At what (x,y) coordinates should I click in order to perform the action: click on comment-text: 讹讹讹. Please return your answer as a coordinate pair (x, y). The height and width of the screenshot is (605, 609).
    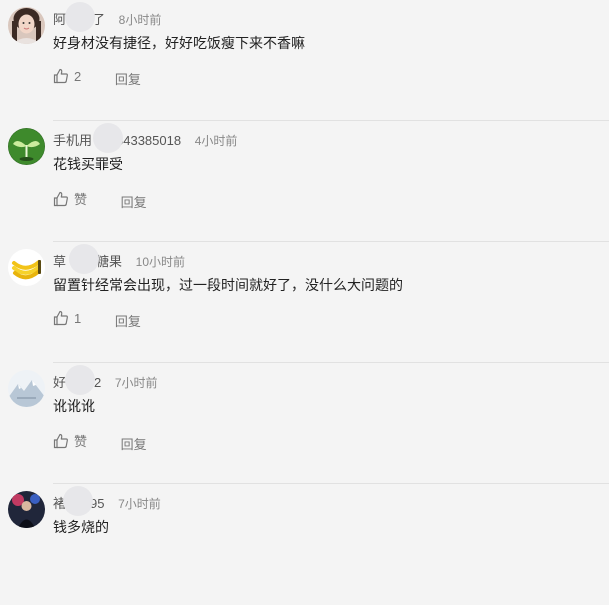
    Looking at the image, I should click on (74, 406).